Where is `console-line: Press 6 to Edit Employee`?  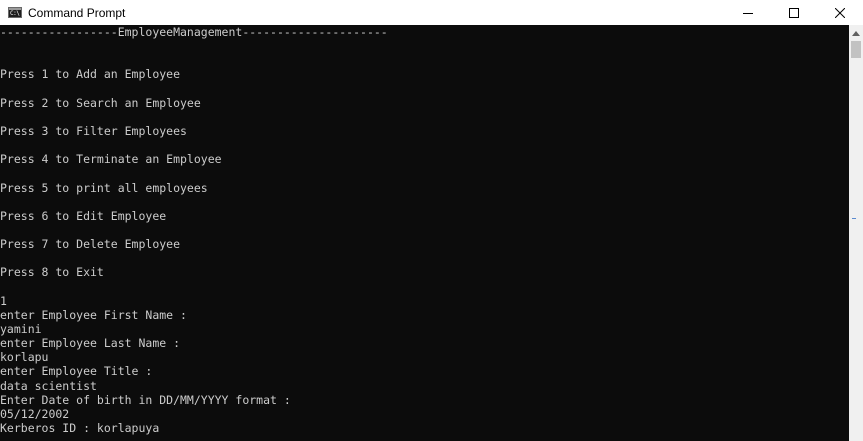
console-line: Press 6 to Edit Employee is located at coordinates (83, 215).